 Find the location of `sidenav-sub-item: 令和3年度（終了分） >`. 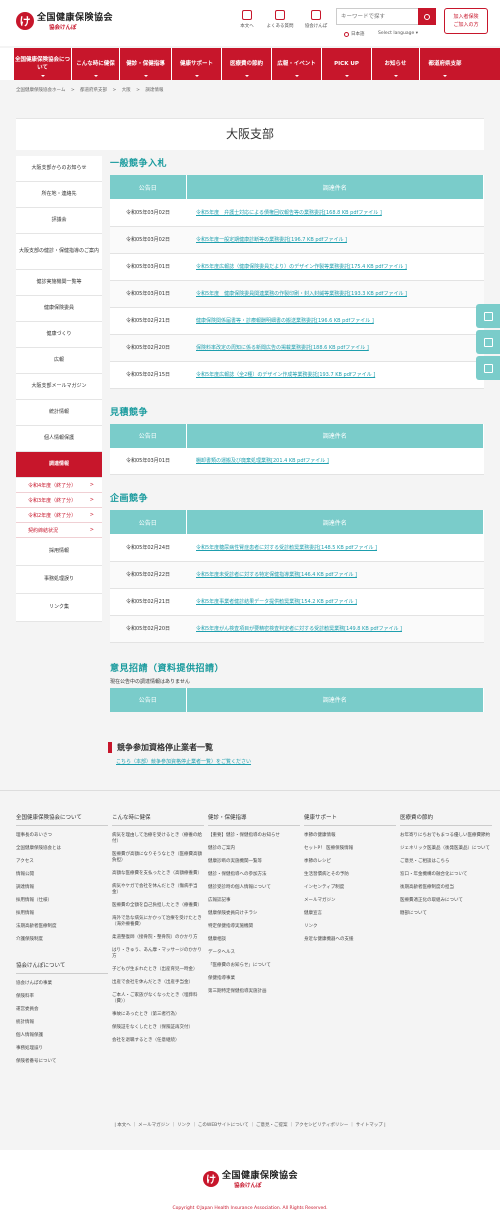

sidenav-sub-item: 令和3年度（終了分） > is located at coordinates (59, 500).